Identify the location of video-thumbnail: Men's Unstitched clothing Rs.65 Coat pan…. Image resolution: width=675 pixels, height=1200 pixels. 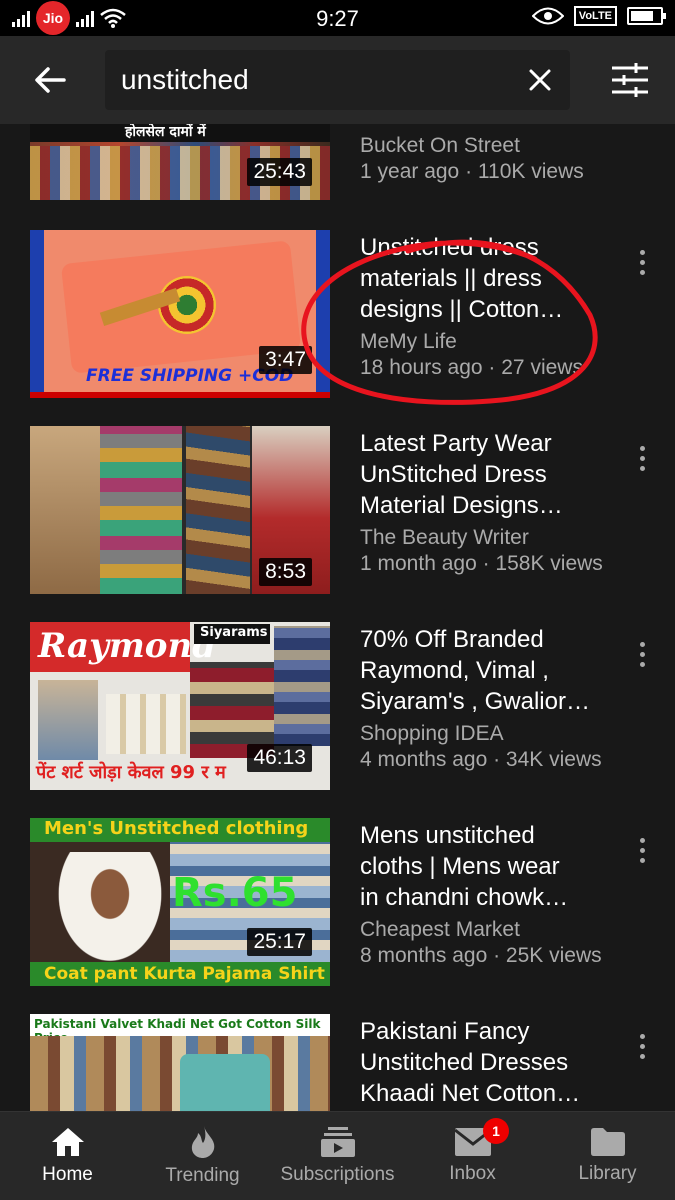
(180, 902).